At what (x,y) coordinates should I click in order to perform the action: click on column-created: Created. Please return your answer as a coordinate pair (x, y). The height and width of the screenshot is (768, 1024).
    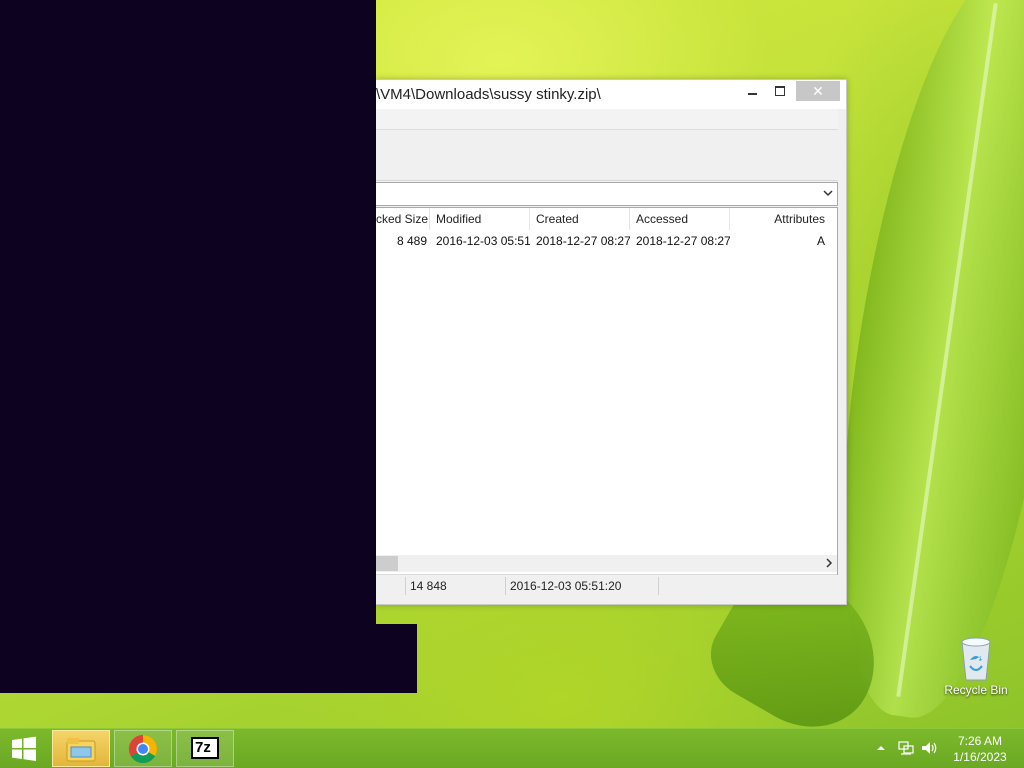
    Looking at the image, I should click on (580, 219).